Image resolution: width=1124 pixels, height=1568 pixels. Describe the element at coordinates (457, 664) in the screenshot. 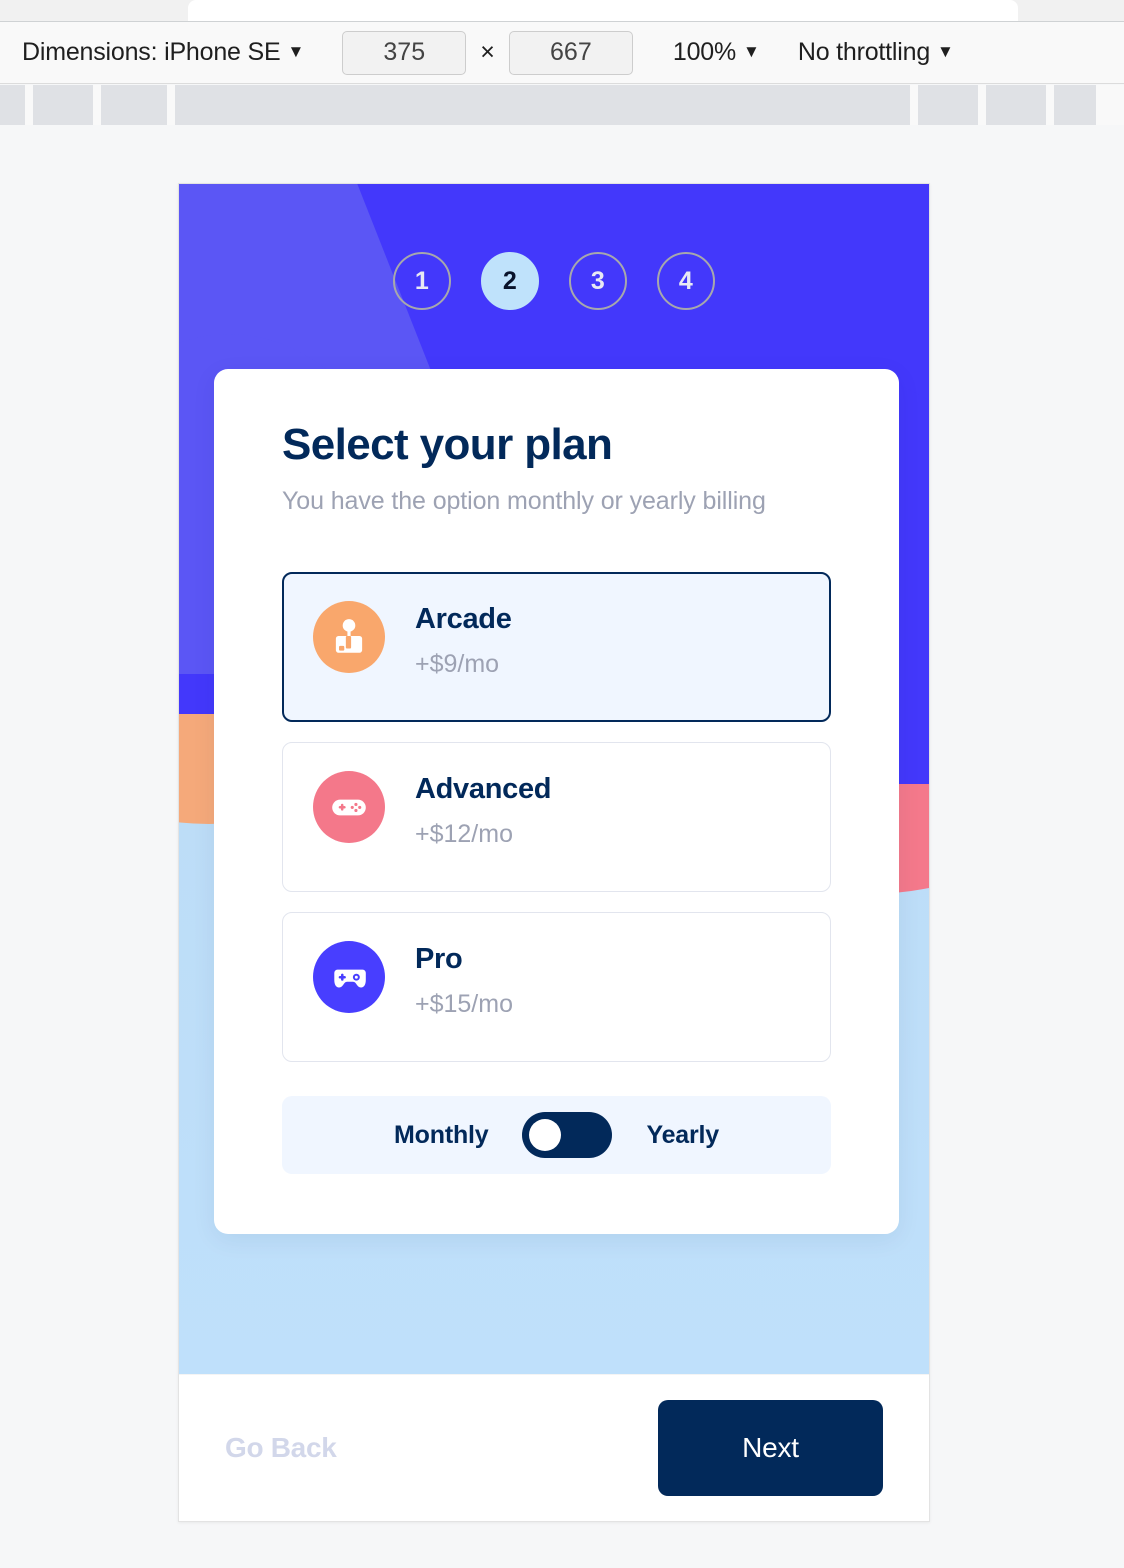

I see `plan-price: +$9/mo` at that location.